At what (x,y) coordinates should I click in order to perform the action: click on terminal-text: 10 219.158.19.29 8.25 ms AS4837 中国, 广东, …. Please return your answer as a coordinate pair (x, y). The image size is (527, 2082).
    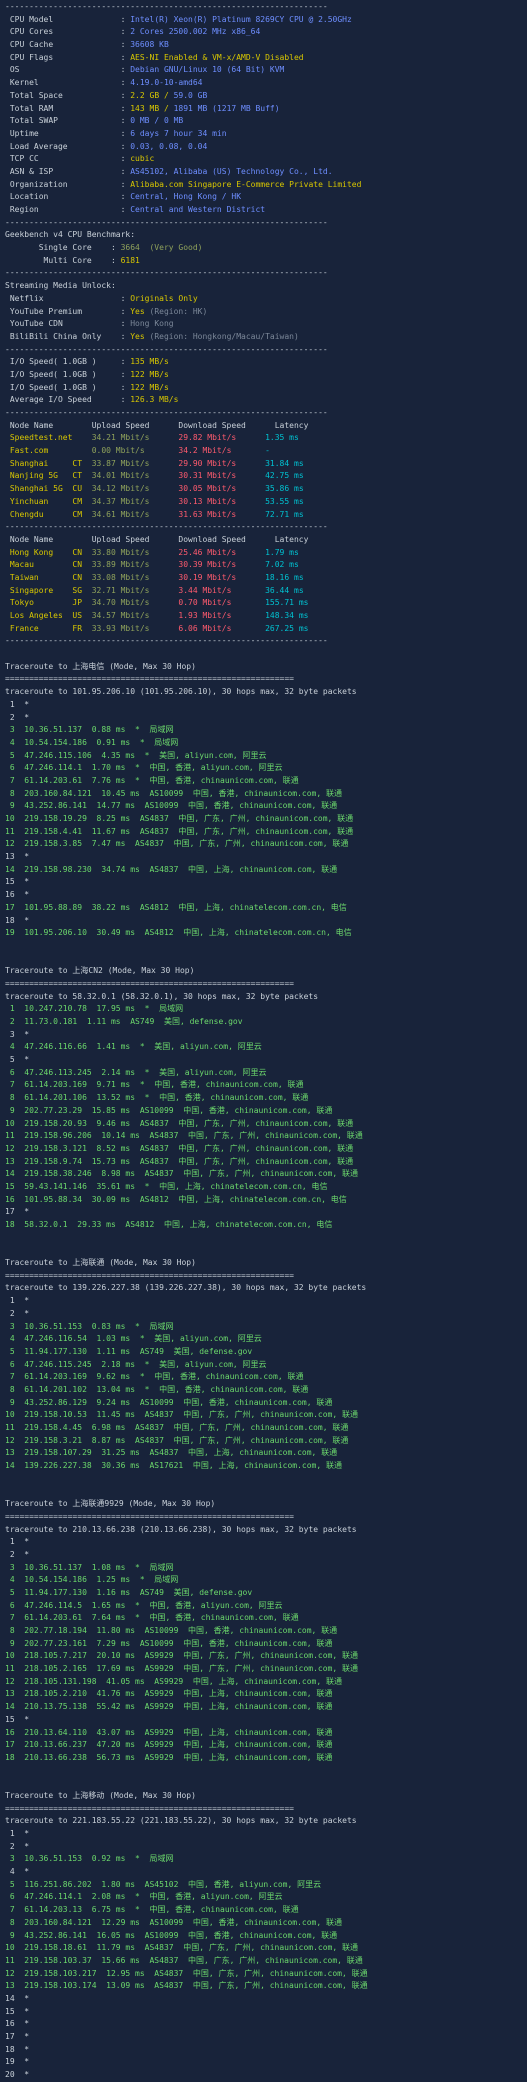
    Looking at the image, I should click on (179, 818).